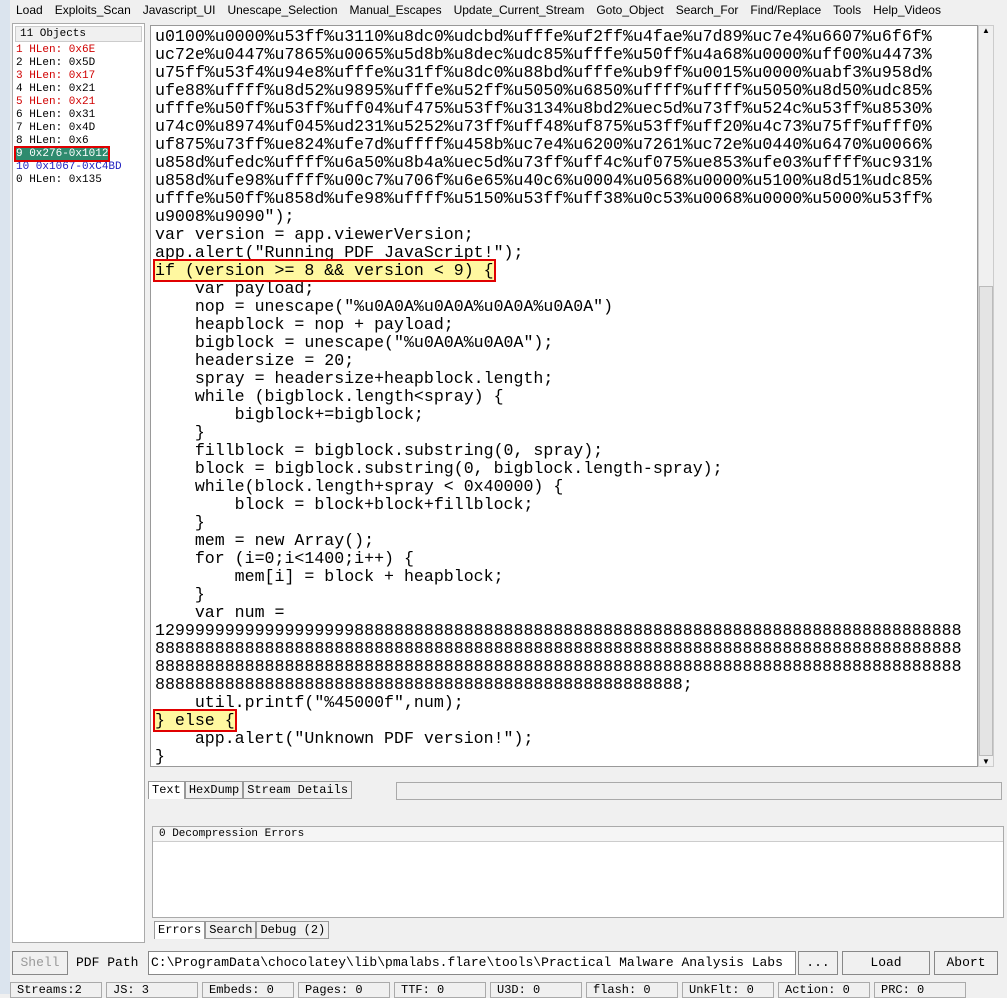  Describe the element at coordinates (265, 540) in the screenshot. I see `code-line: mem = new Array();` at that location.